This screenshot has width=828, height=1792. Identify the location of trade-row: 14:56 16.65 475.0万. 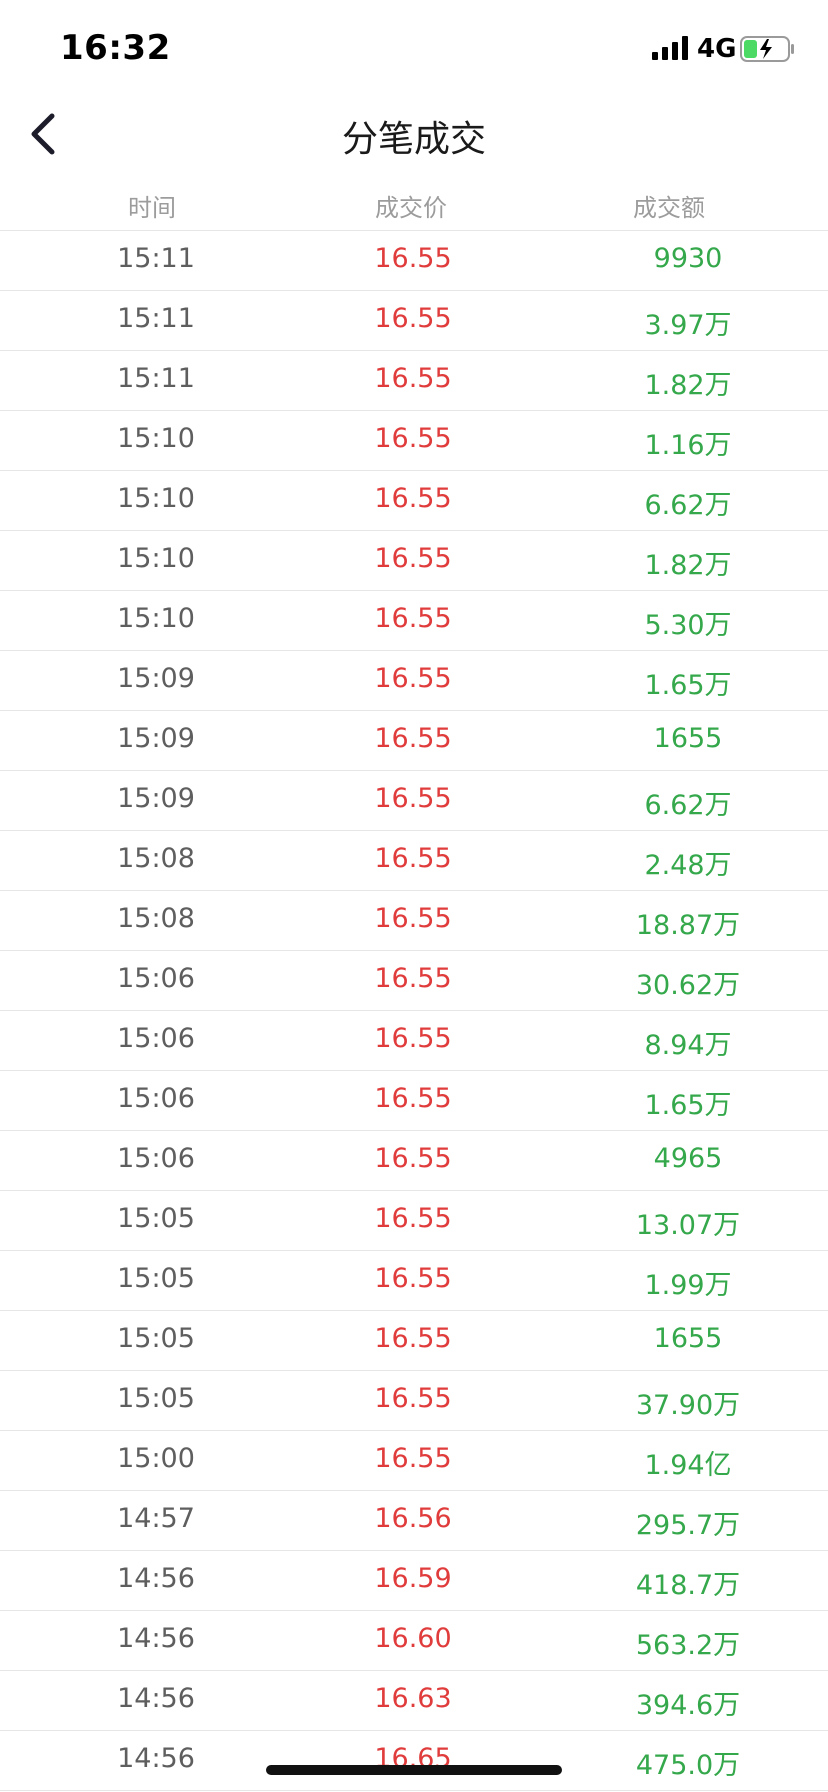
(414, 1761).